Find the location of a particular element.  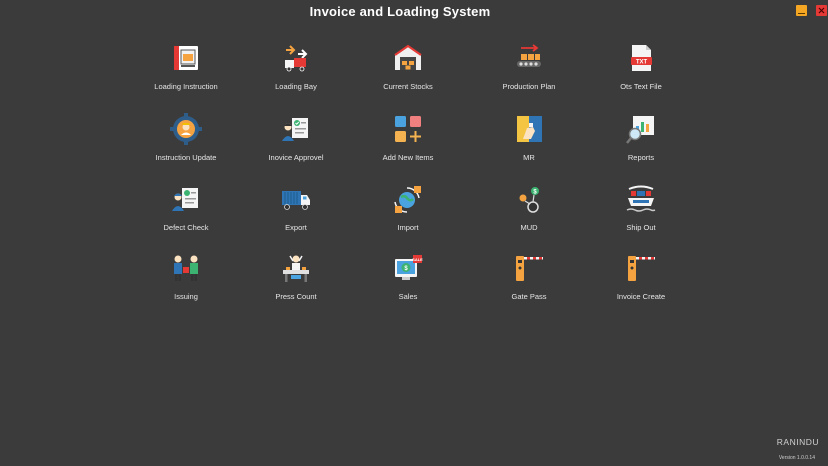

add-items-icon is located at coordinates (408, 129).